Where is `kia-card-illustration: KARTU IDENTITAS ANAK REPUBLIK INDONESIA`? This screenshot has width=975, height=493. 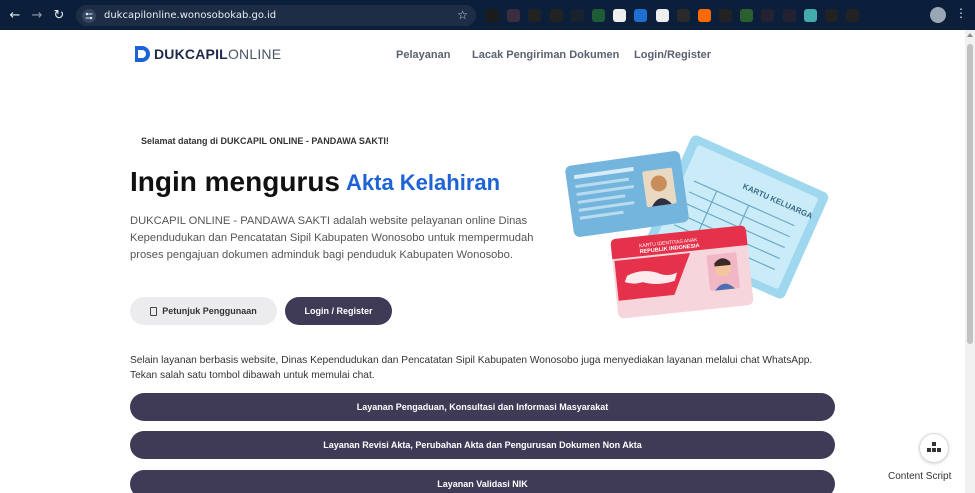 kia-card-illustration: KARTU IDENTITAS ANAK REPUBLIK INDONESIA is located at coordinates (682, 272).